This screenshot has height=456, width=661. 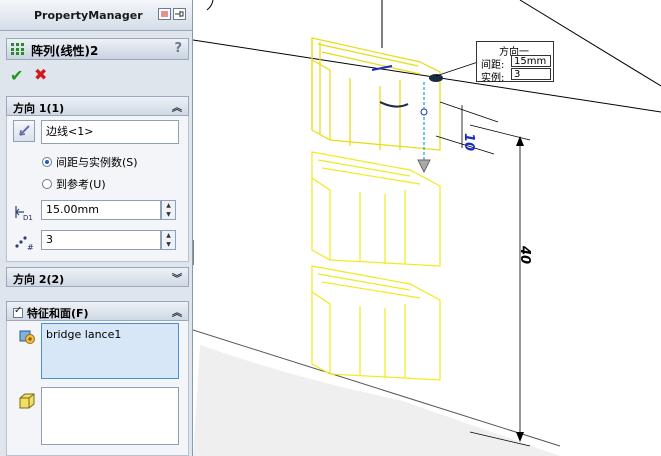 I want to click on rotation-arc-icon, so click(x=394, y=104).